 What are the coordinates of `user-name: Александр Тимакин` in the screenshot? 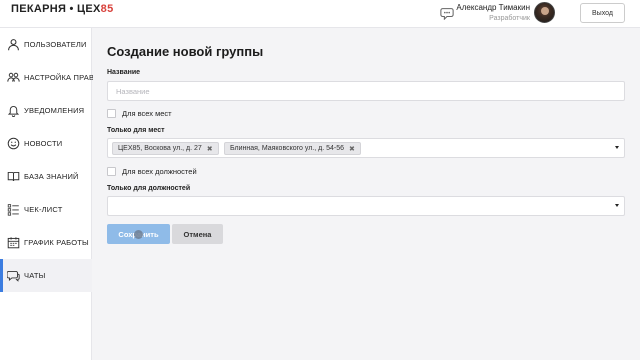 It's located at (493, 7).